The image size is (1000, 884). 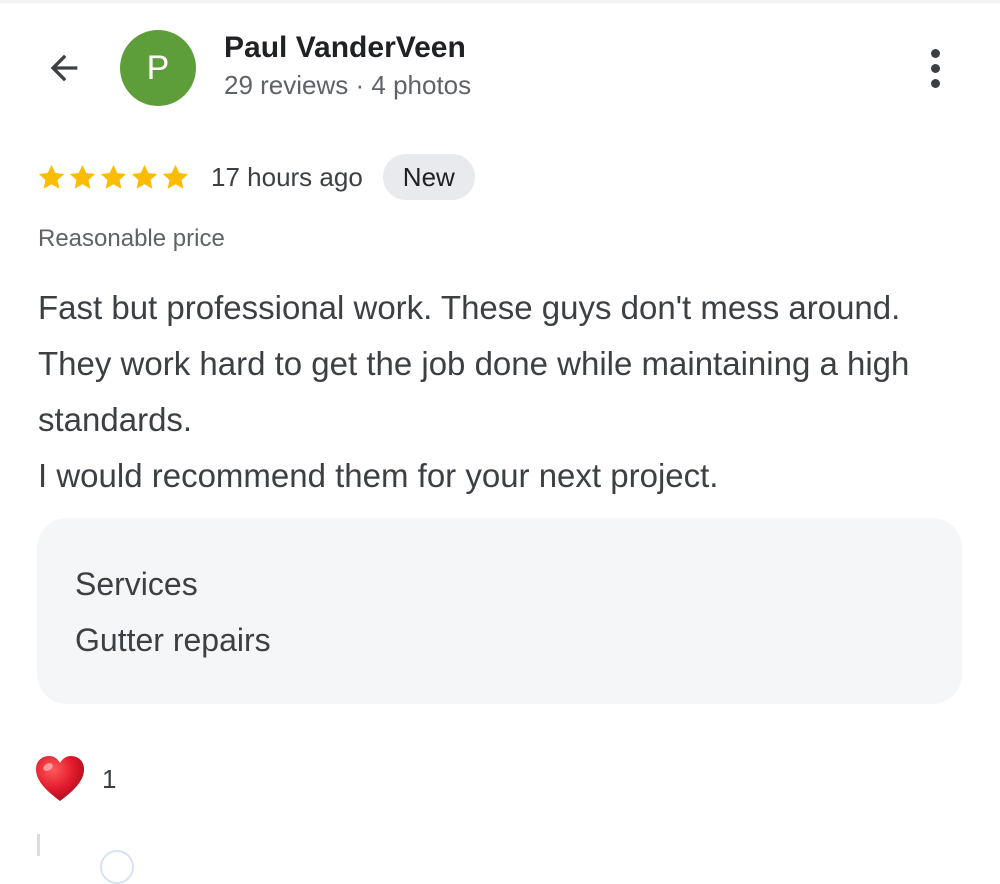 I want to click on reaction-button: 1, so click(x=75, y=779).